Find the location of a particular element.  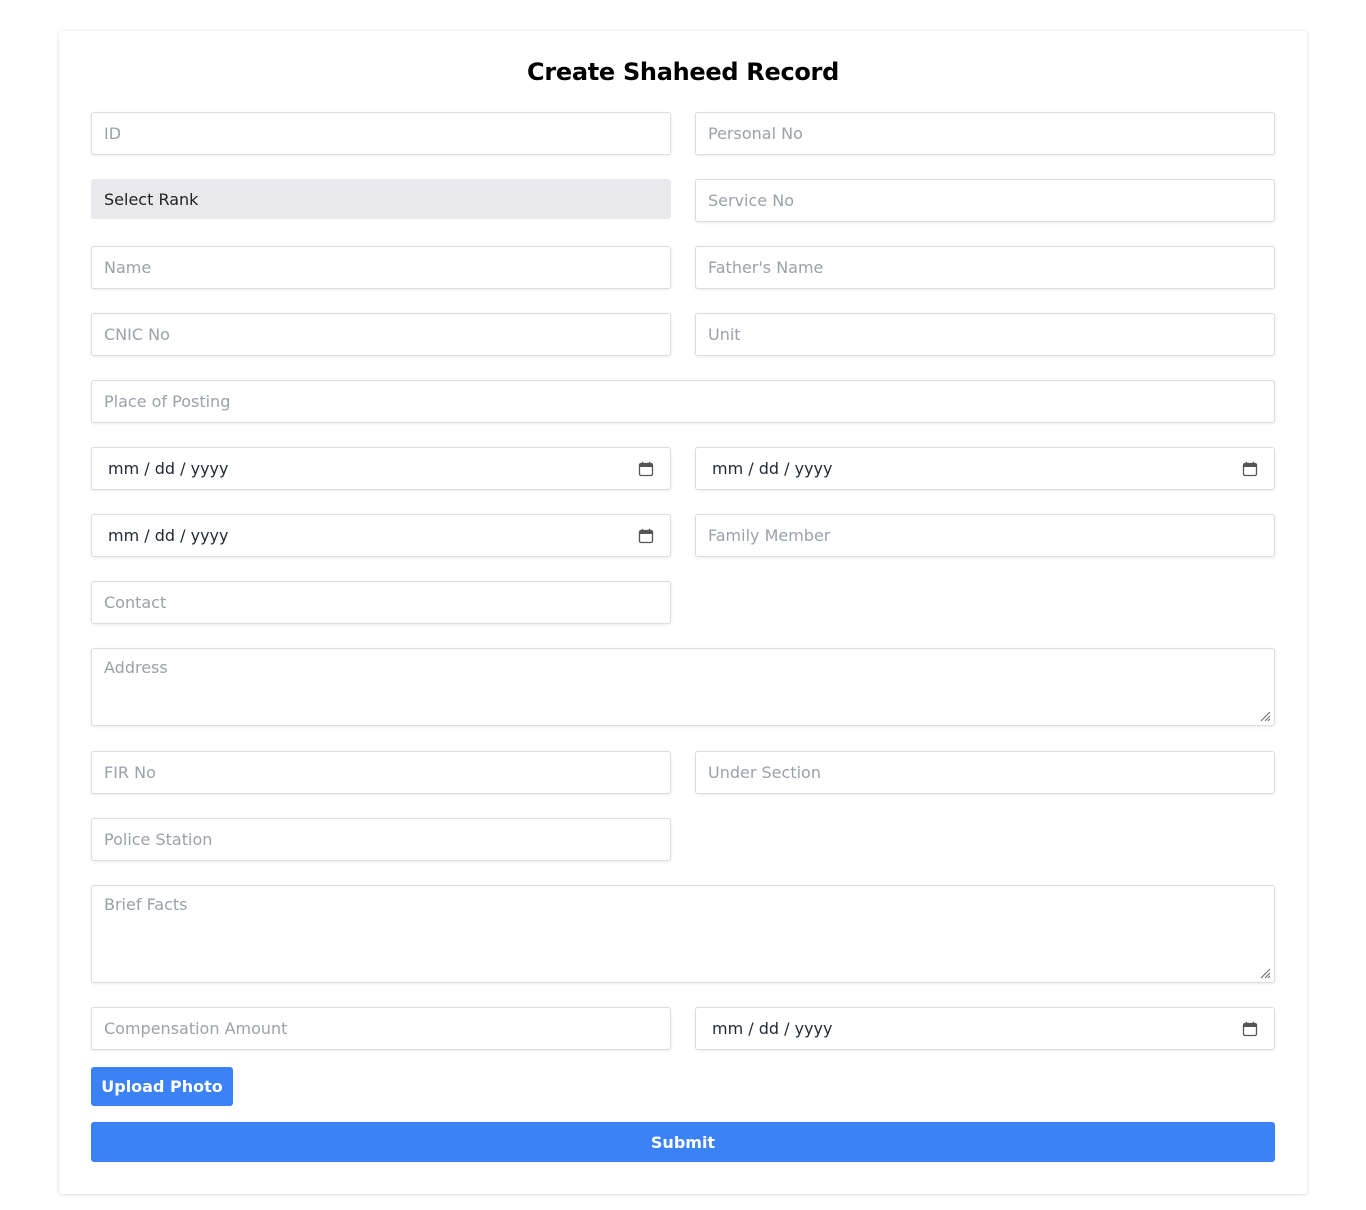

police-station-input is located at coordinates (381, 839).